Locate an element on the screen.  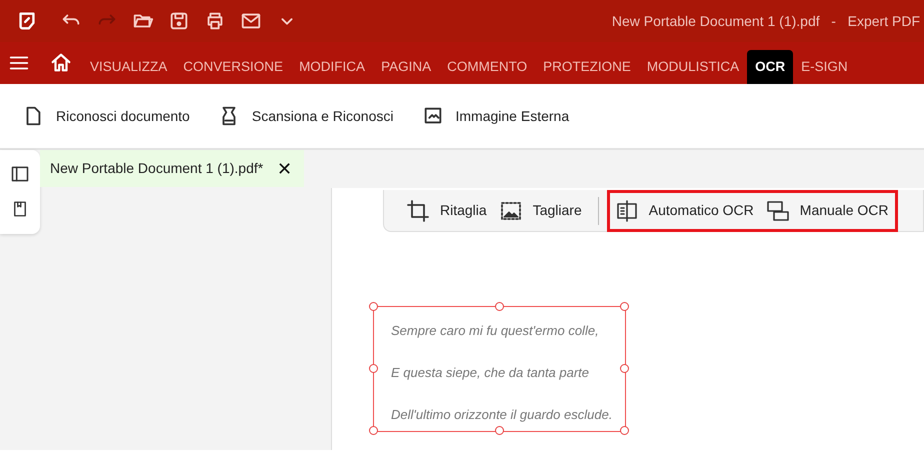
menu-tab: PROTEZIONE is located at coordinates (587, 67).